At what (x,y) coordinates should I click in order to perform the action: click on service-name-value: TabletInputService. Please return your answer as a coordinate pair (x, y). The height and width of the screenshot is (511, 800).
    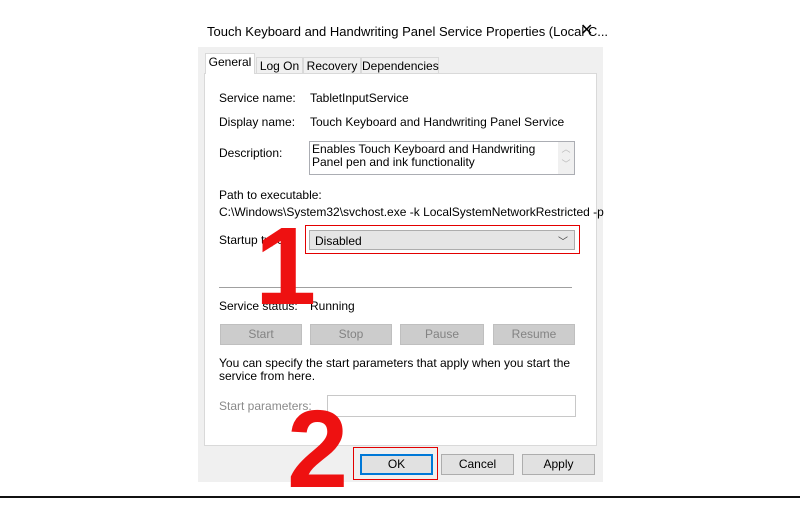
    Looking at the image, I should click on (359, 98).